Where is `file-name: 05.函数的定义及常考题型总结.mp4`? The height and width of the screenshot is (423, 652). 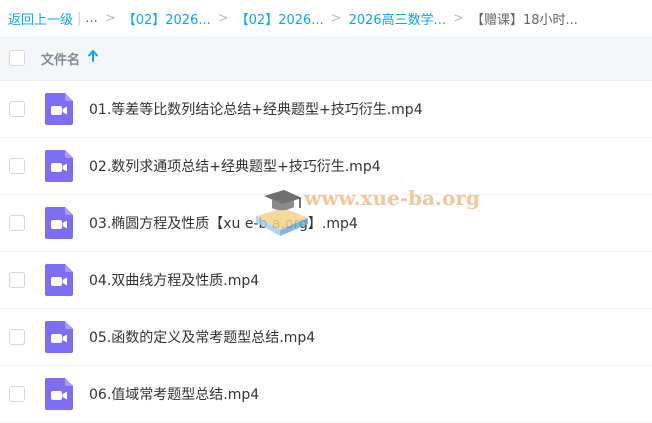 file-name: 05.函数的定义及常考题型总结.mp4 is located at coordinates (202, 337).